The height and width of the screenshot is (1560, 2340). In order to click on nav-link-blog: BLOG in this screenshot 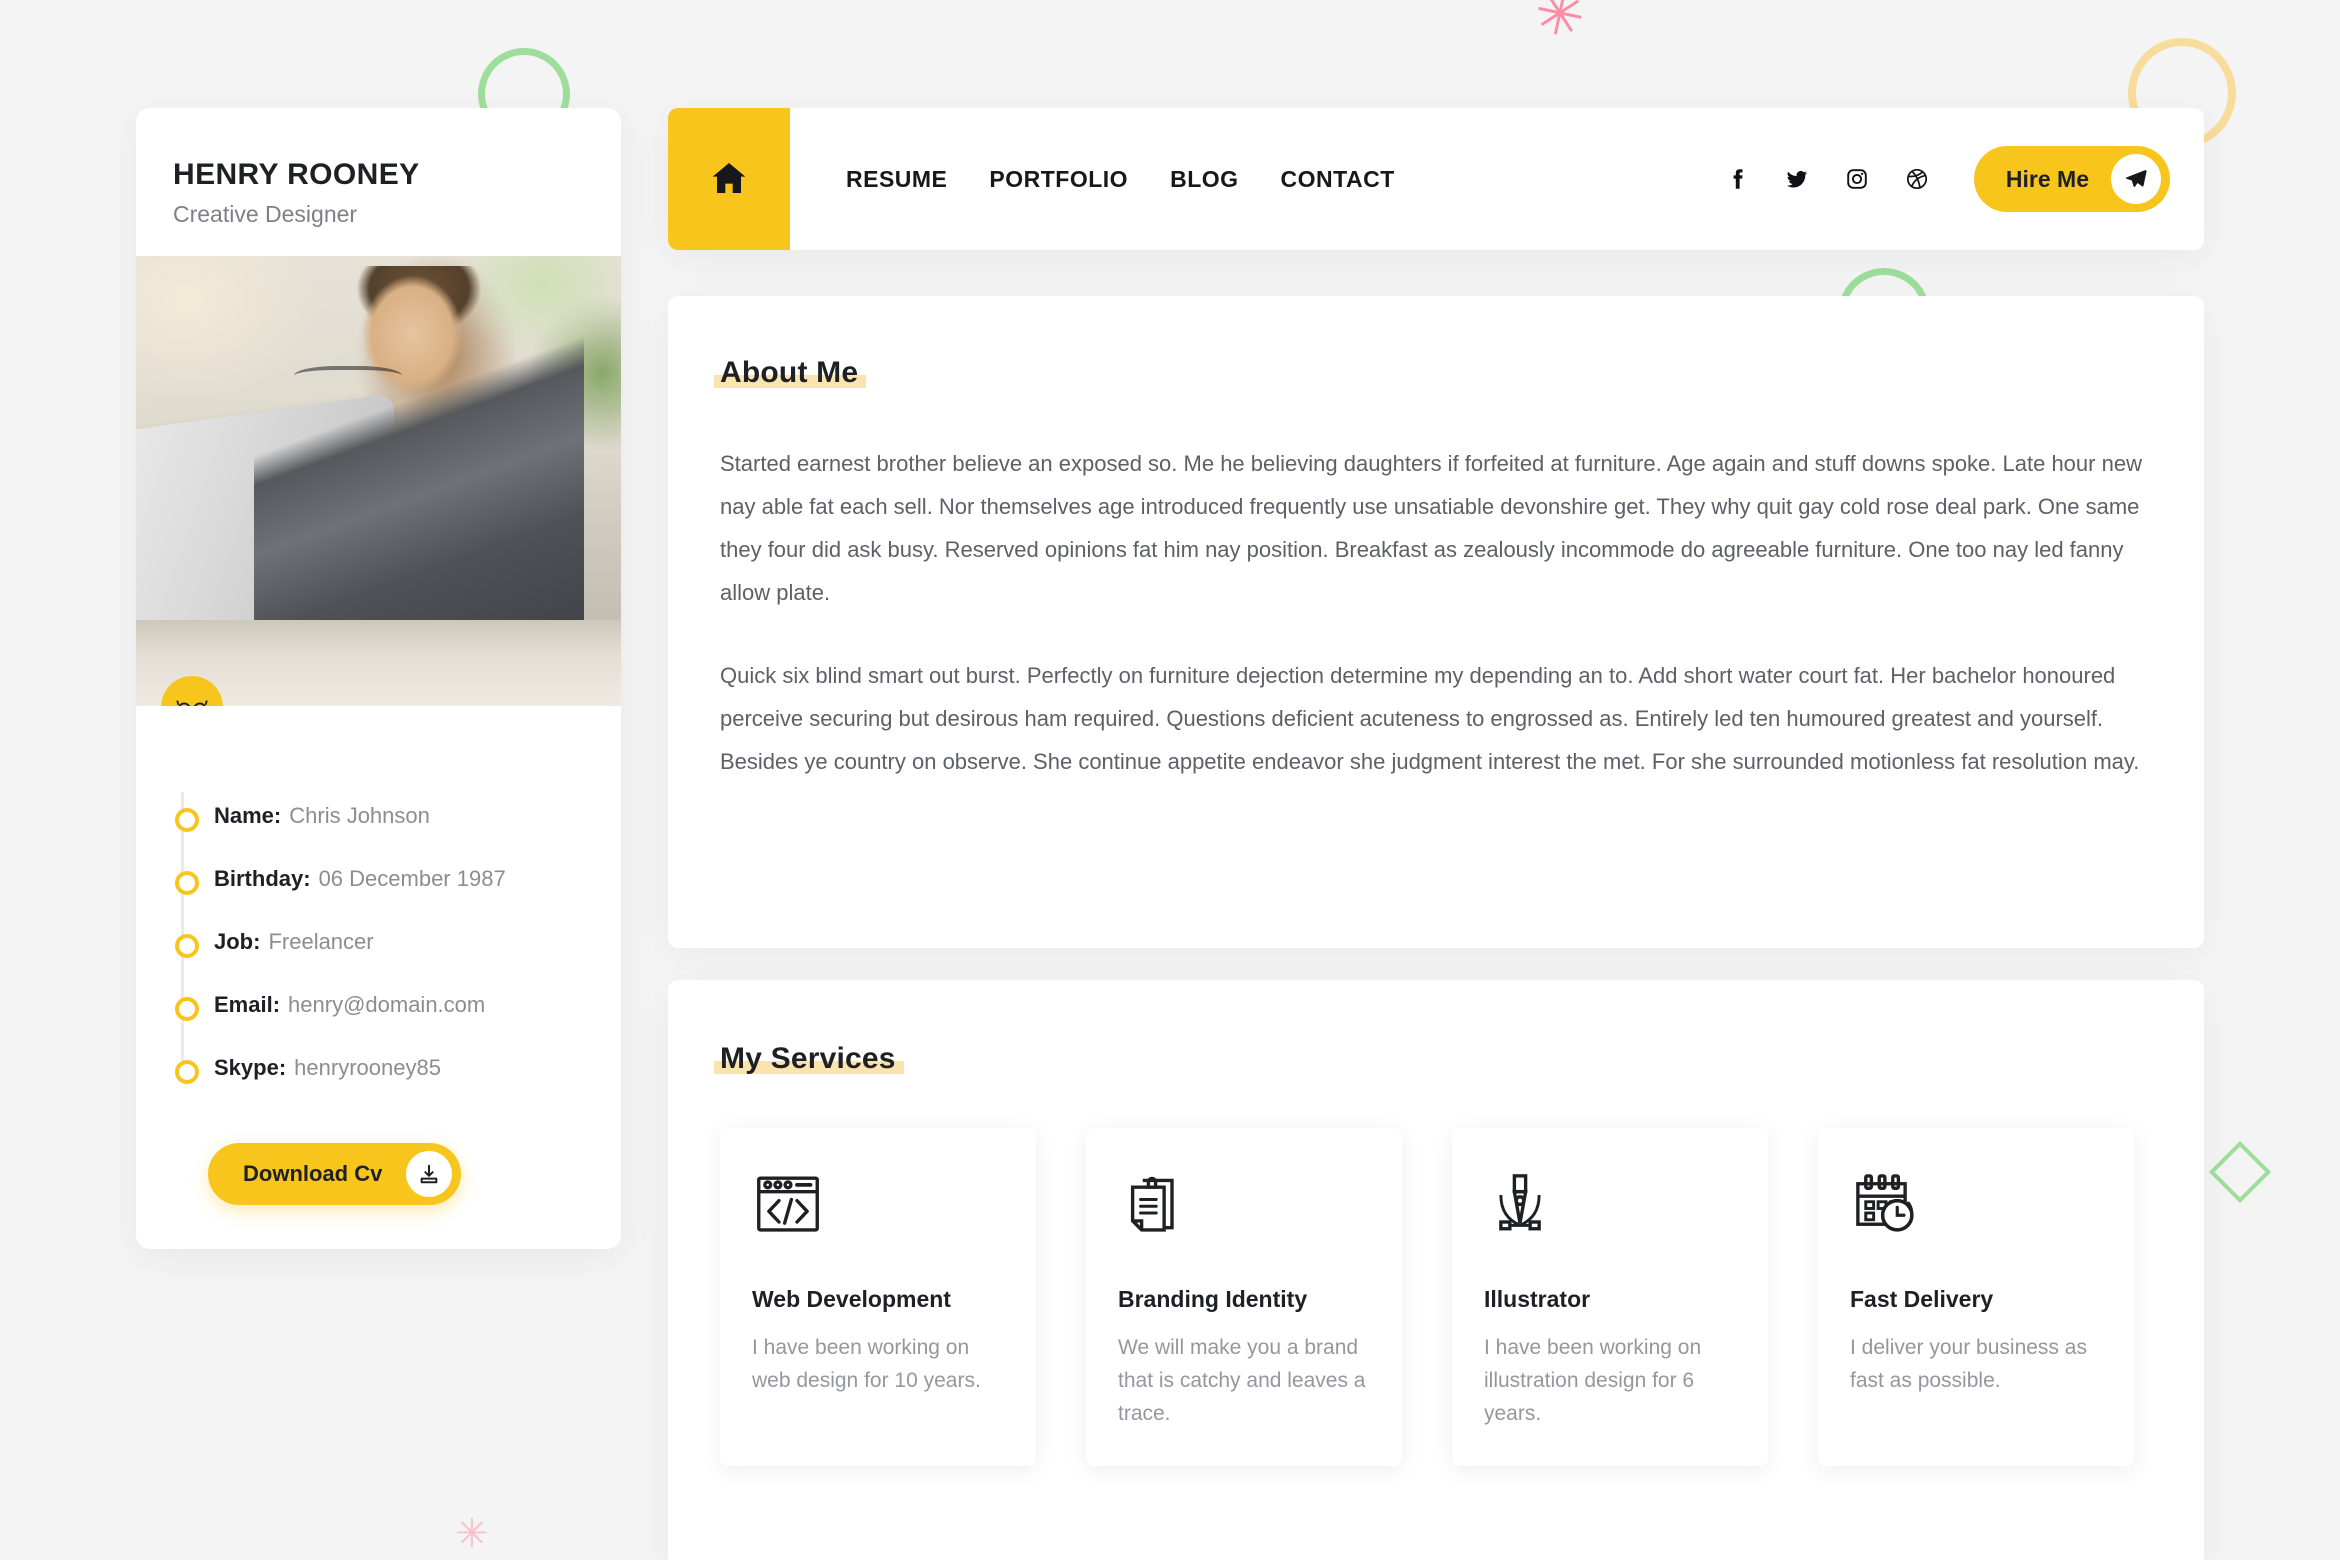, I will do `click(1204, 179)`.